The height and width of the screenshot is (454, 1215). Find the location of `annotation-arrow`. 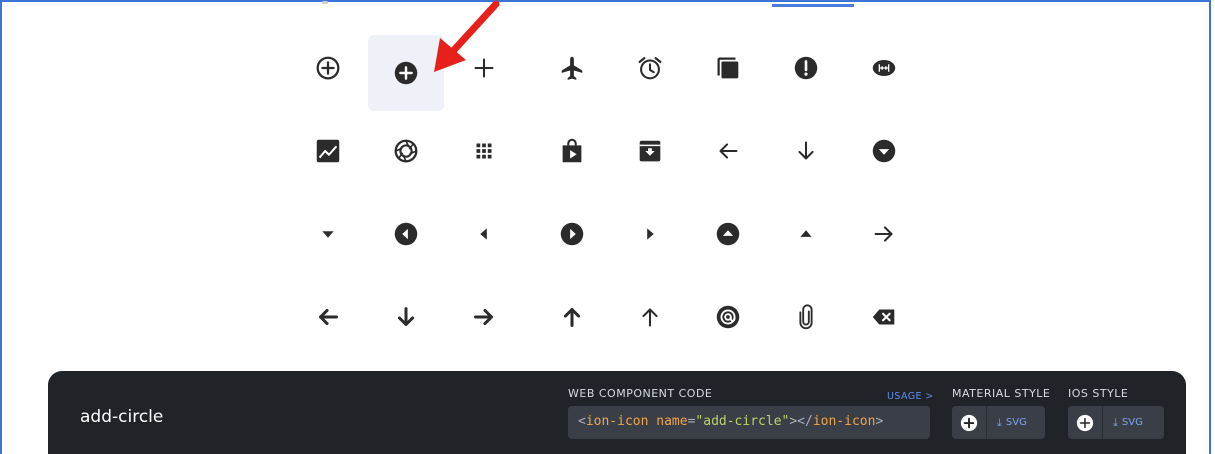

annotation-arrow is located at coordinates (467, 36).